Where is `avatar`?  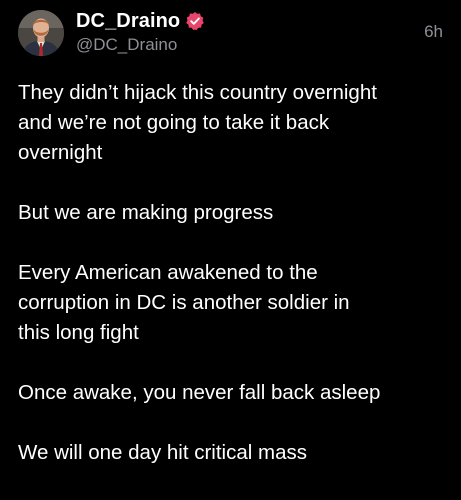 avatar is located at coordinates (41, 33).